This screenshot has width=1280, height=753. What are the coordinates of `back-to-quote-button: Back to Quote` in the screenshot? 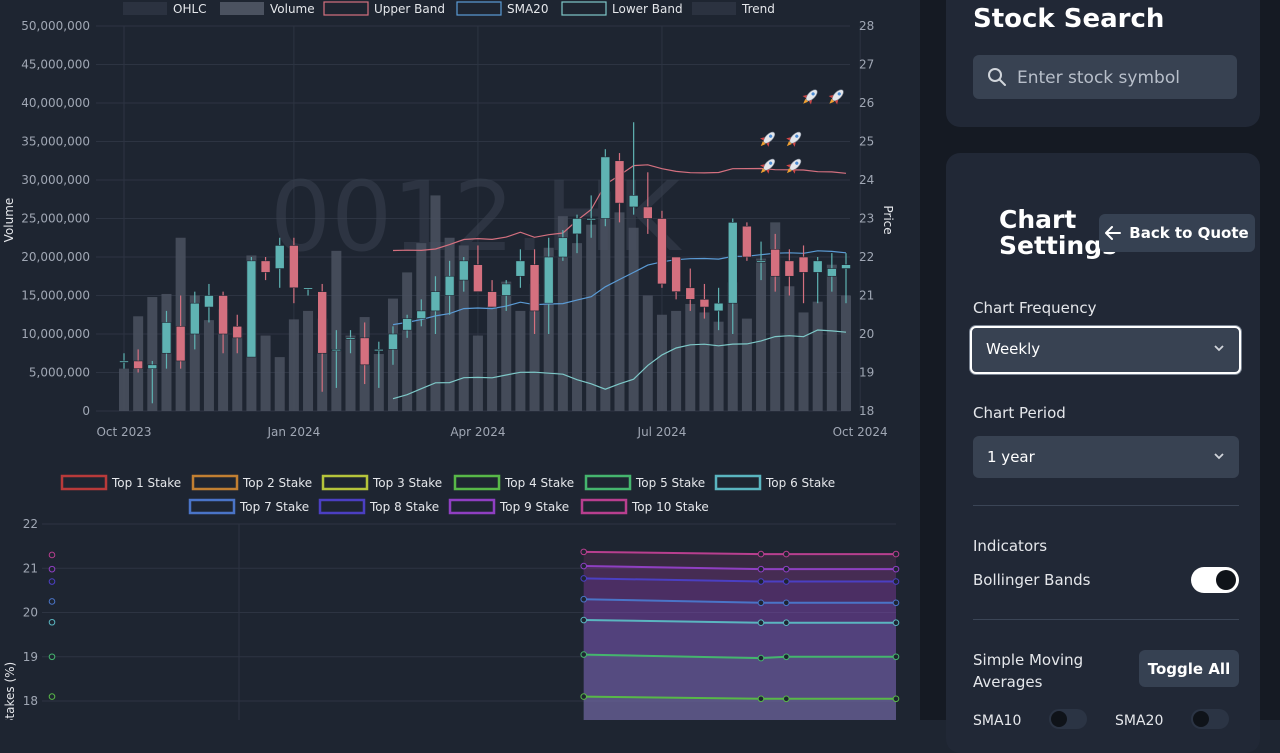 It's located at (1177, 233).